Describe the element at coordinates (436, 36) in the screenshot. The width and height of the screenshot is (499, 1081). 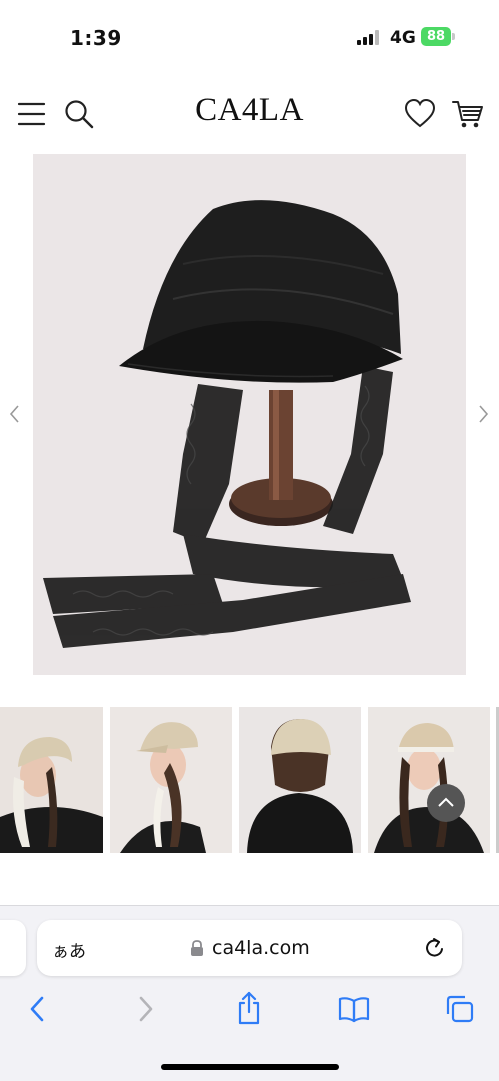
I see `battery-level: 88` at that location.